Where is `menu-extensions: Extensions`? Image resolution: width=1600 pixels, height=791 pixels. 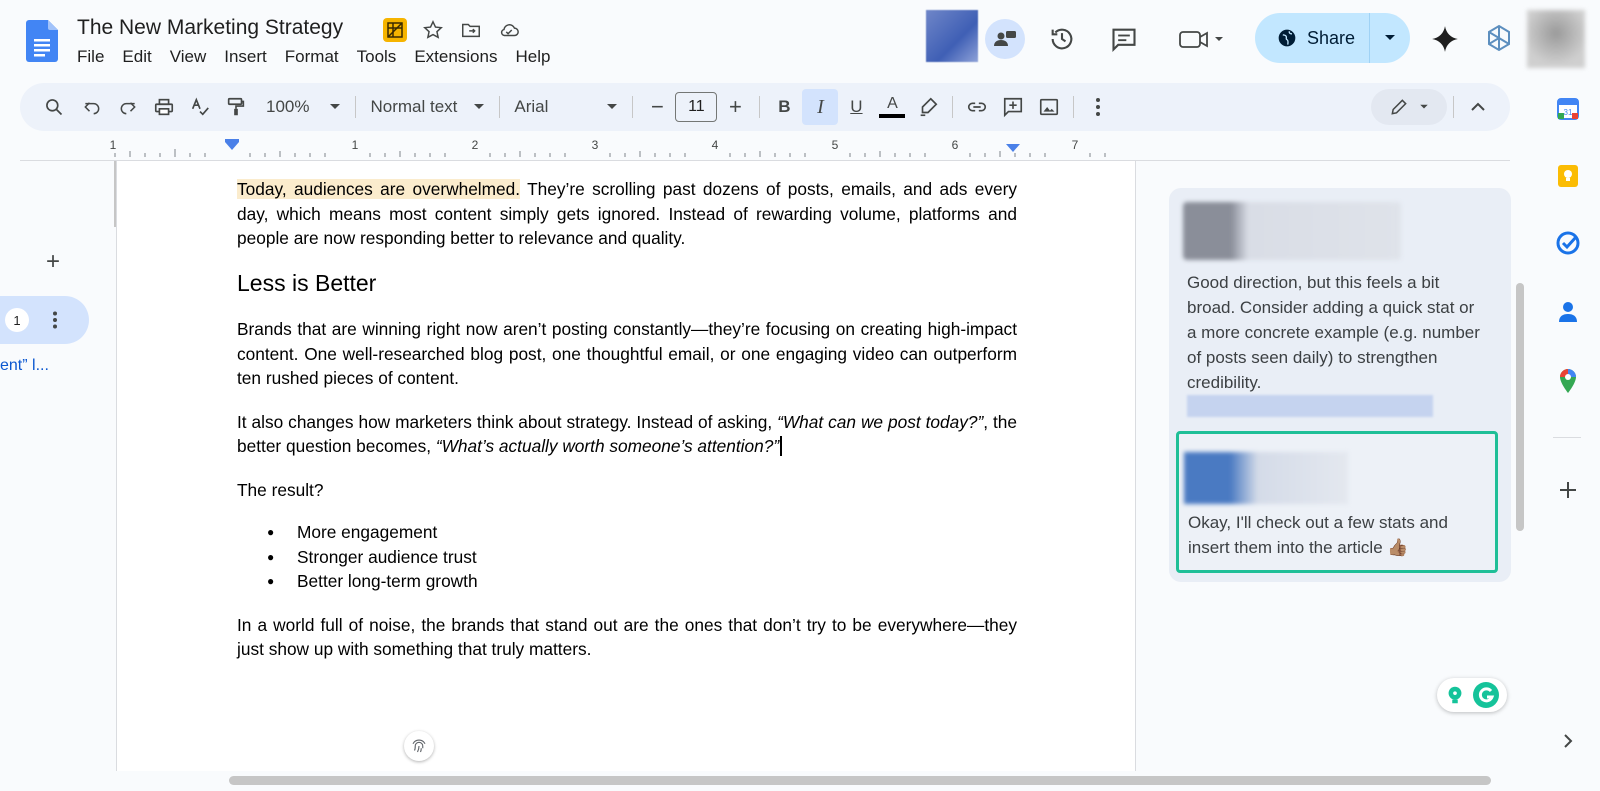 menu-extensions: Extensions is located at coordinates (455, 57).